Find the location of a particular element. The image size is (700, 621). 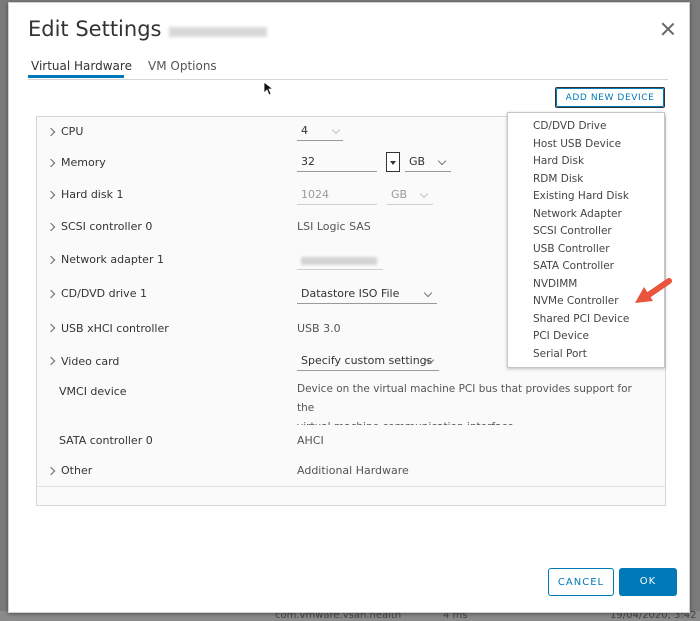

menu-item-shared-pci-device: Shared PCI Device is located at coordinates (581, 319).